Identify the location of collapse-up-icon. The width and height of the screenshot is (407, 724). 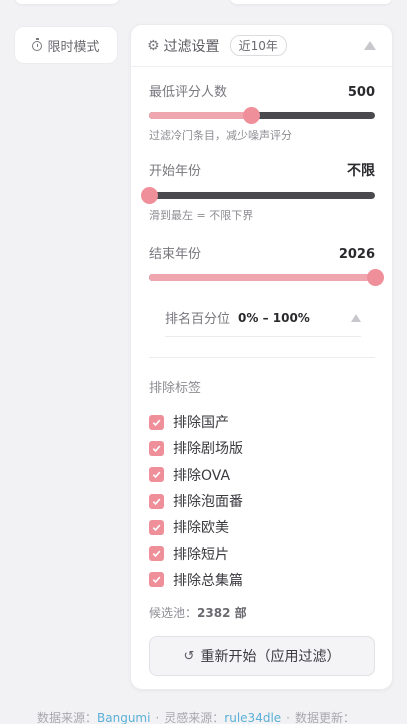
(370, 45).